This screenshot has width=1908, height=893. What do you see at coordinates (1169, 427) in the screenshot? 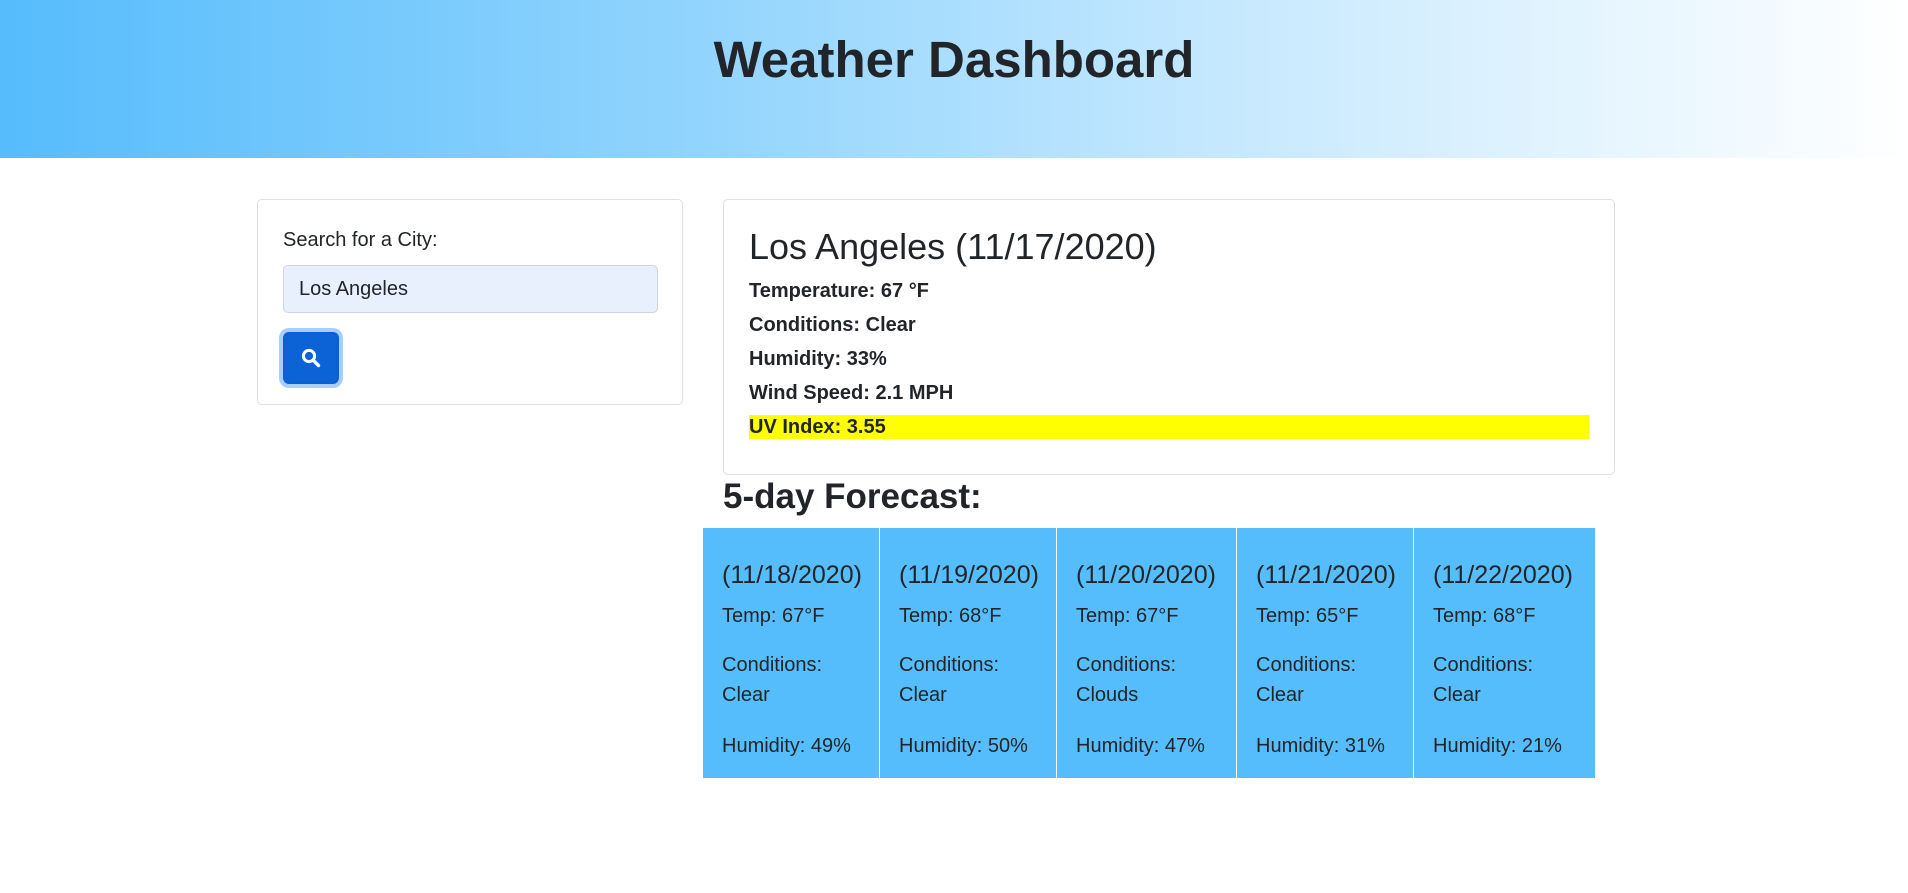
I see `uv-index-badge: UV Index: 3.55` at bounding box center [1169, 427].